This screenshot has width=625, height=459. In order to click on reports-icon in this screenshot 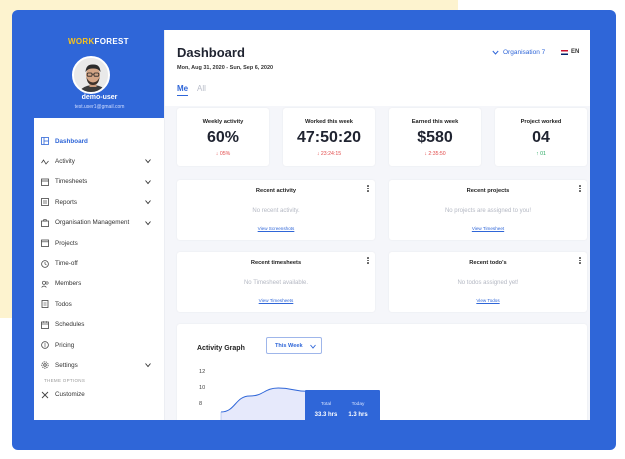, I will do `click(45, 202)`.